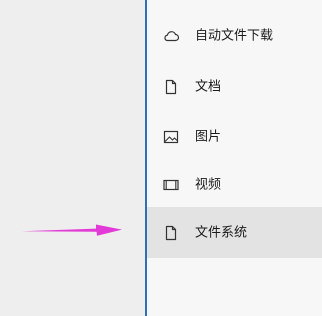 This screenshot has height=316, width=322. Describe the element at coordinates (72, 230) in the screenshot. I see `pointer-arrow-icon` at that location.